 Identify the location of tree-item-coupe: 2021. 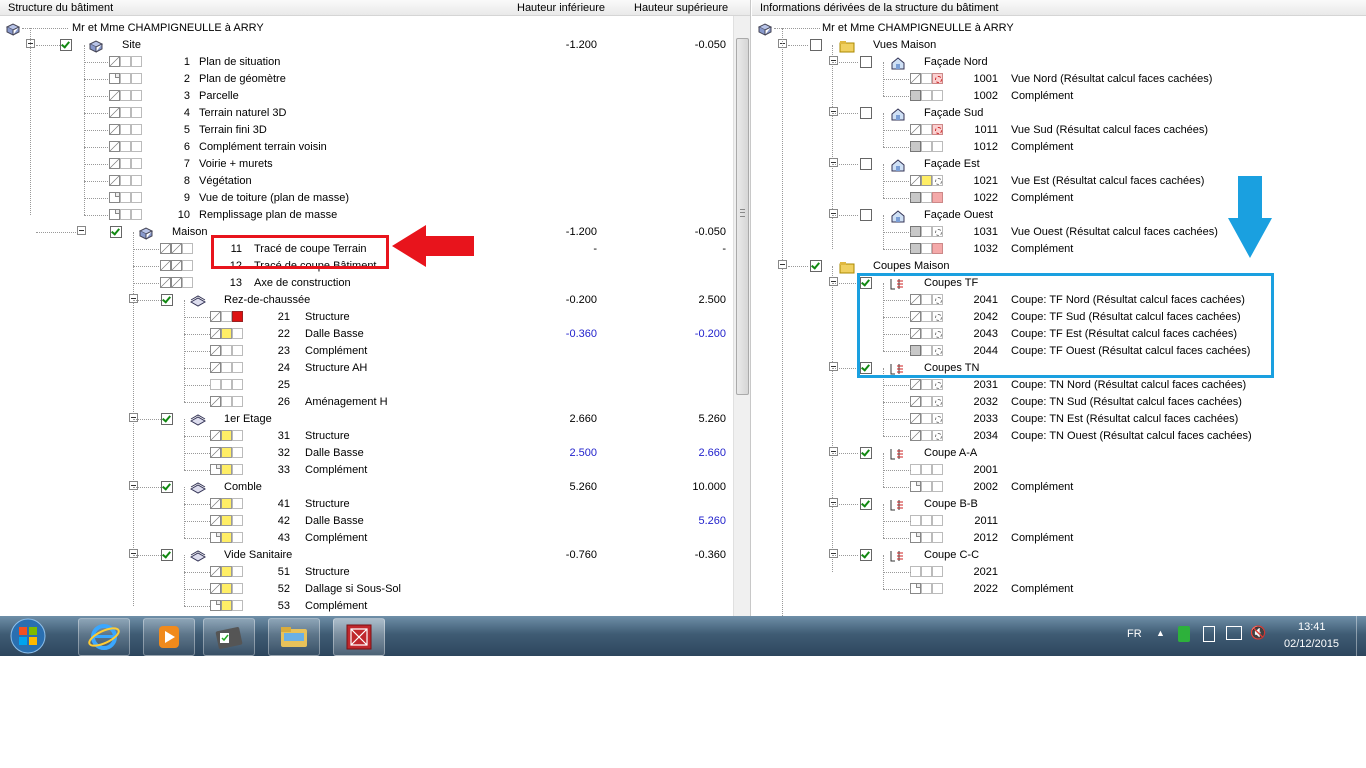
(1059, 572).